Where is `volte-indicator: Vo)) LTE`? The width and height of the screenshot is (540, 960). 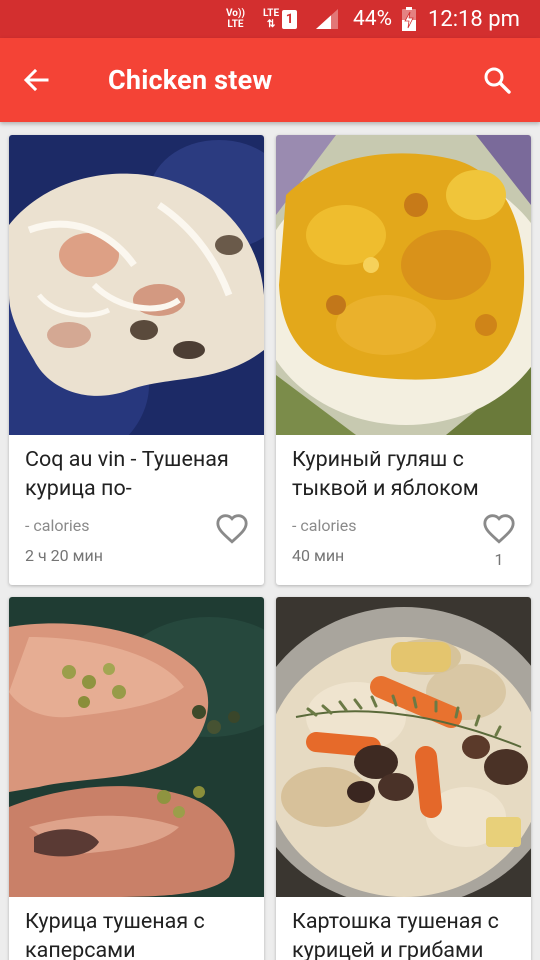 volte-indicator: Vo)) LTE is located at coordinates (235, 19).